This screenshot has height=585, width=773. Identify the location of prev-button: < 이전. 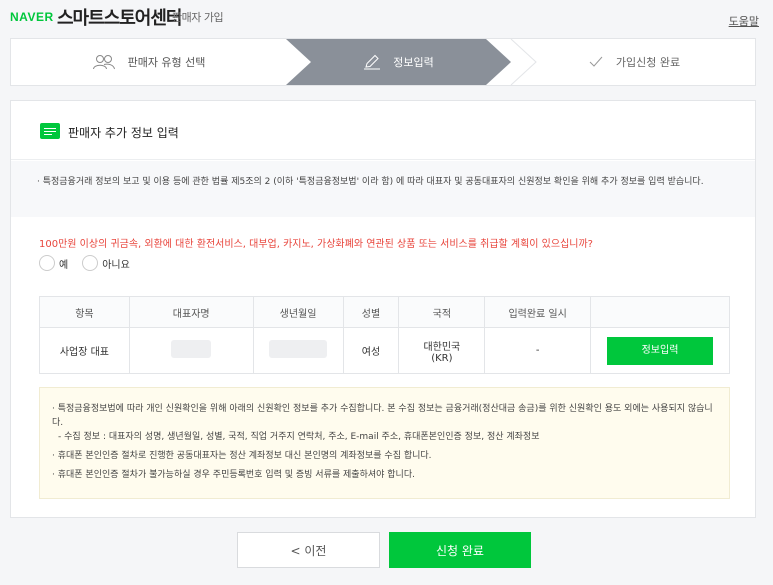
(308, 550).